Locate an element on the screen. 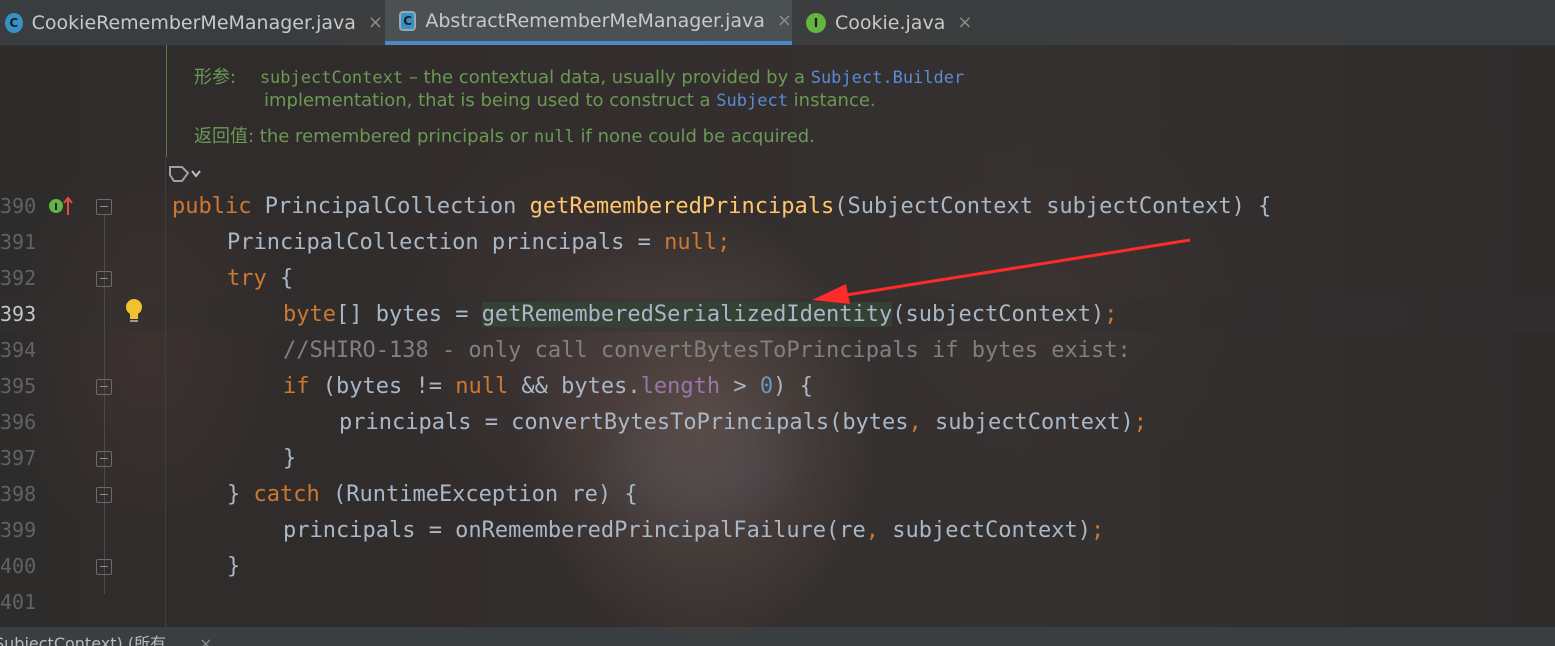  annotation-arrow is located at coordinates (1001, 271).